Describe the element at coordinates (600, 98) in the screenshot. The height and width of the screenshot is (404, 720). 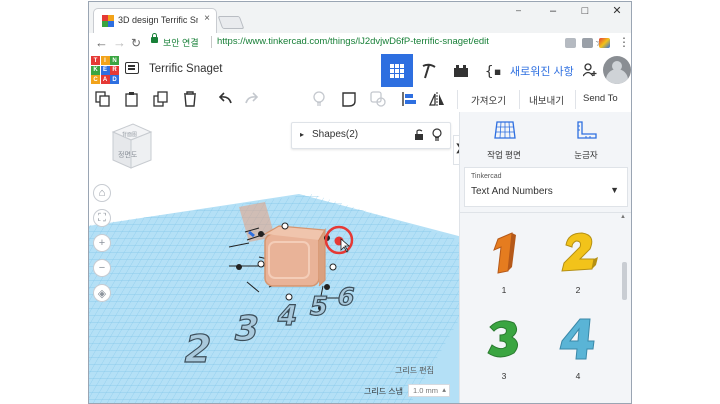
I see `send-to-button: Send To` at that location.